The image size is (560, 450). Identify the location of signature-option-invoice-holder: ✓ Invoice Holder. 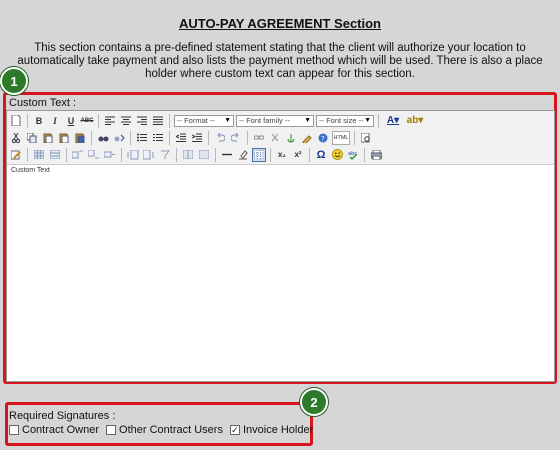
(271, 430).